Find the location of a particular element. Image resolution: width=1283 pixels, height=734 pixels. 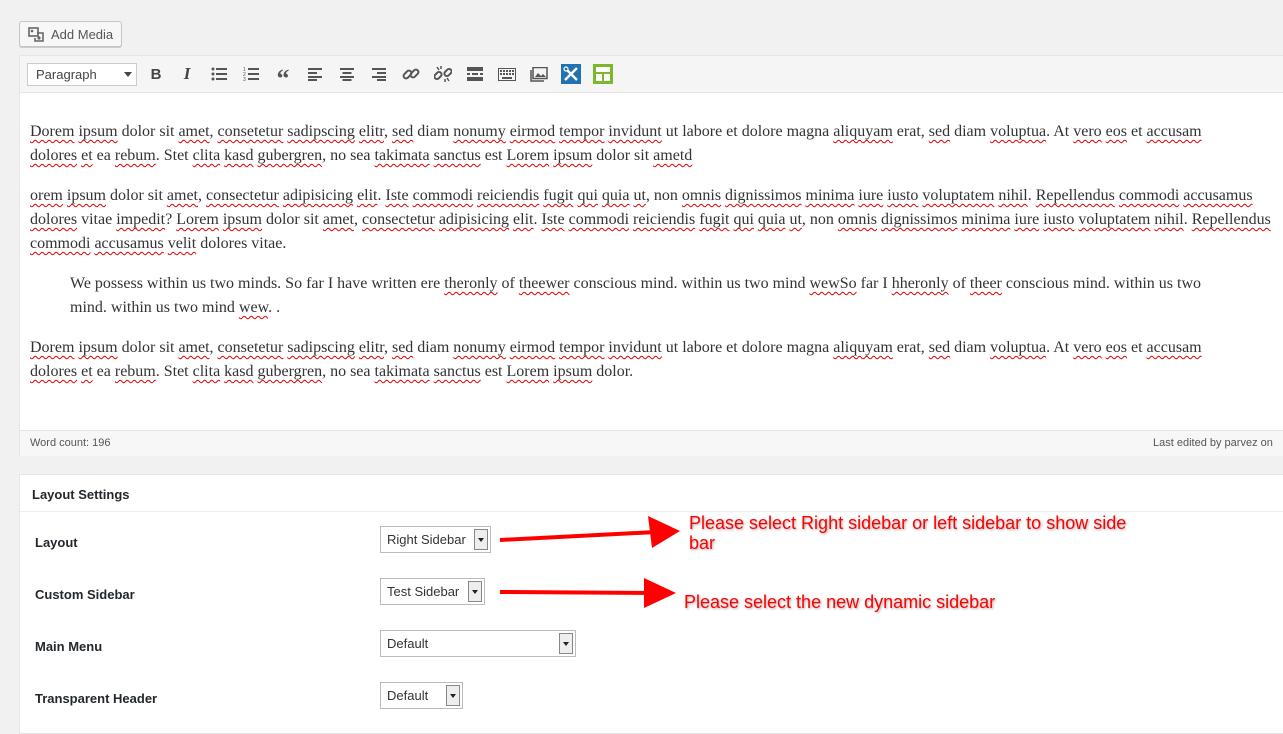

bold-button: B is located at coordinates (156, 74).